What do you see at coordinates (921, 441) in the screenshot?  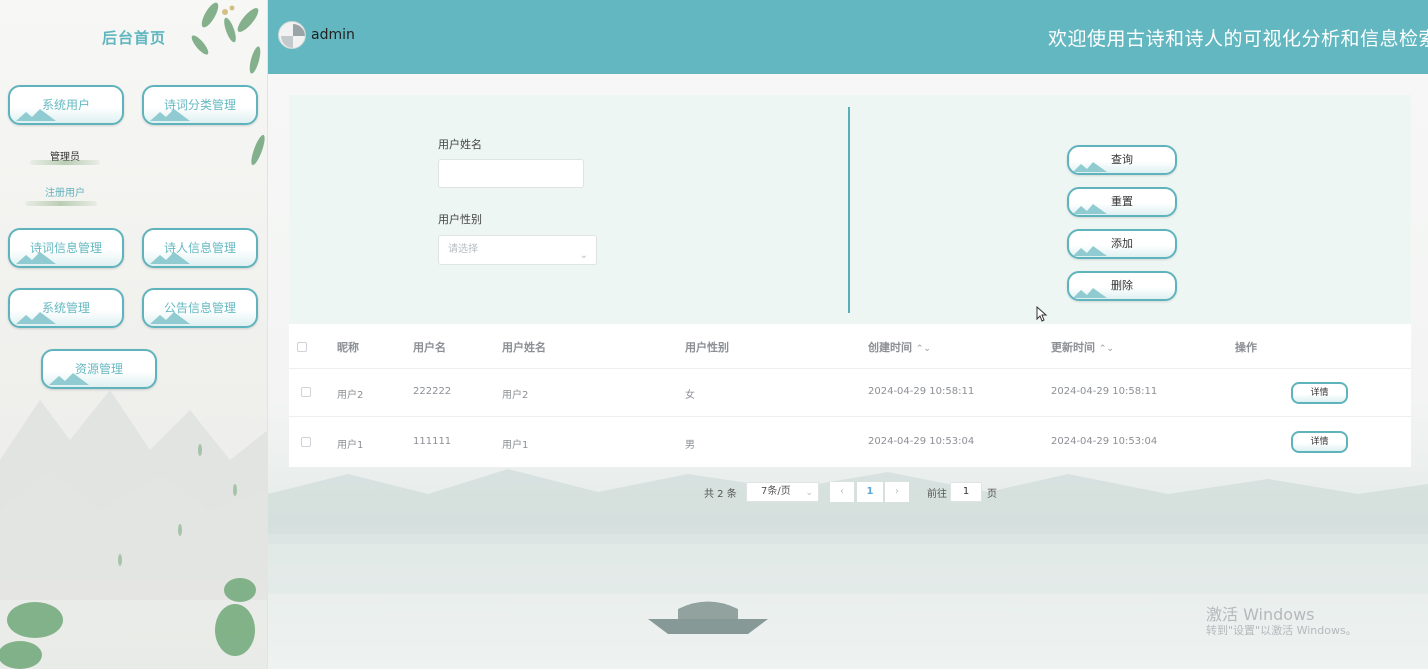 I see `cell-created: 2024-04-29 10:53:04` at bounding box center [921, 441].